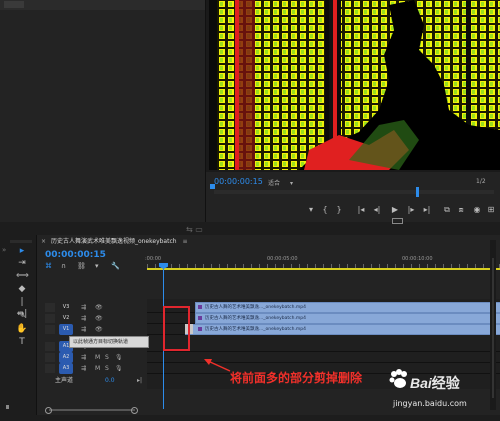 This screenshot has height=421, width=500. What do you see at coordinates (7, 407) in the screenshot?
I see `resize-handle` at bounding box center [7, 407].